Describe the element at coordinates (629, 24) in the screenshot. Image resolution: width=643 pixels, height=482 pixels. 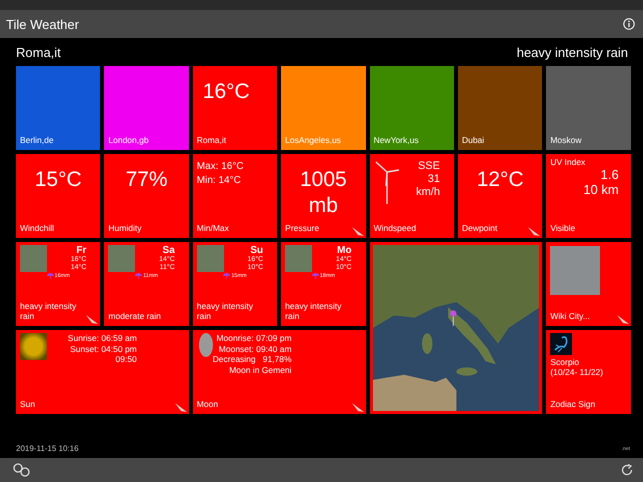
I see `info-icon` at that location.